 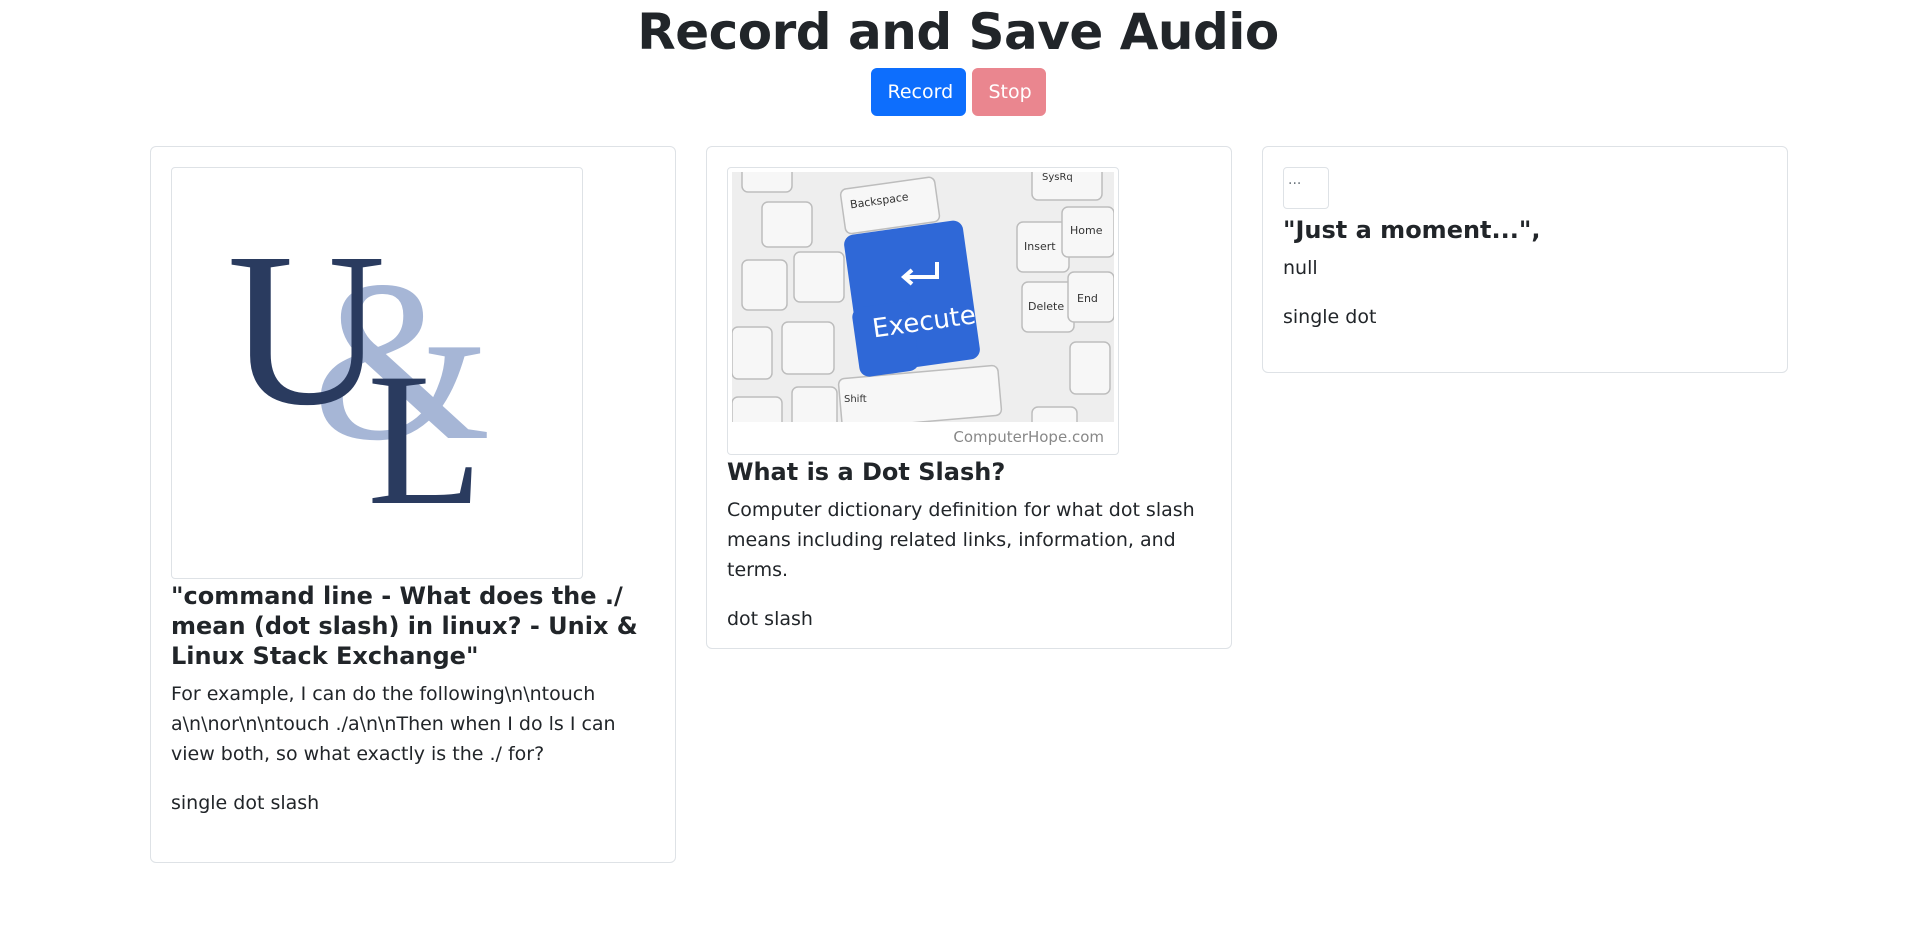 I want to click on result-title: What is a Dot Slash?, so click(x=969, y=472).